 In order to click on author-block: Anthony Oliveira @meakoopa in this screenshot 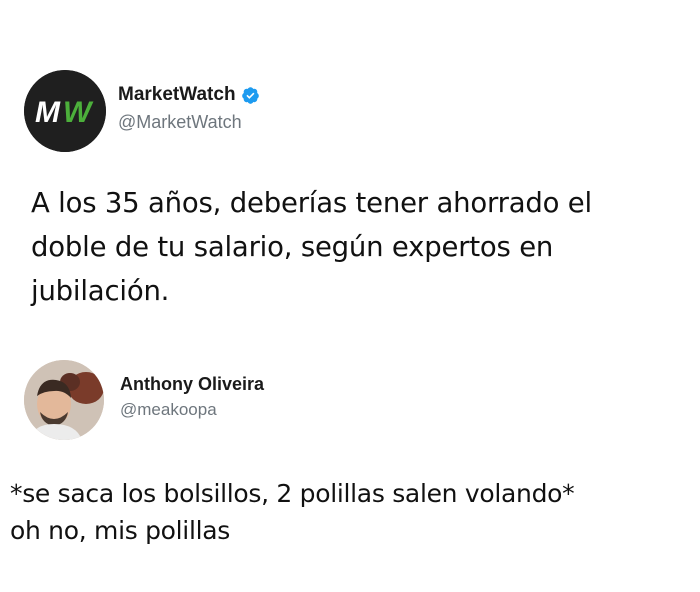, I will do `click(192, 397)`.